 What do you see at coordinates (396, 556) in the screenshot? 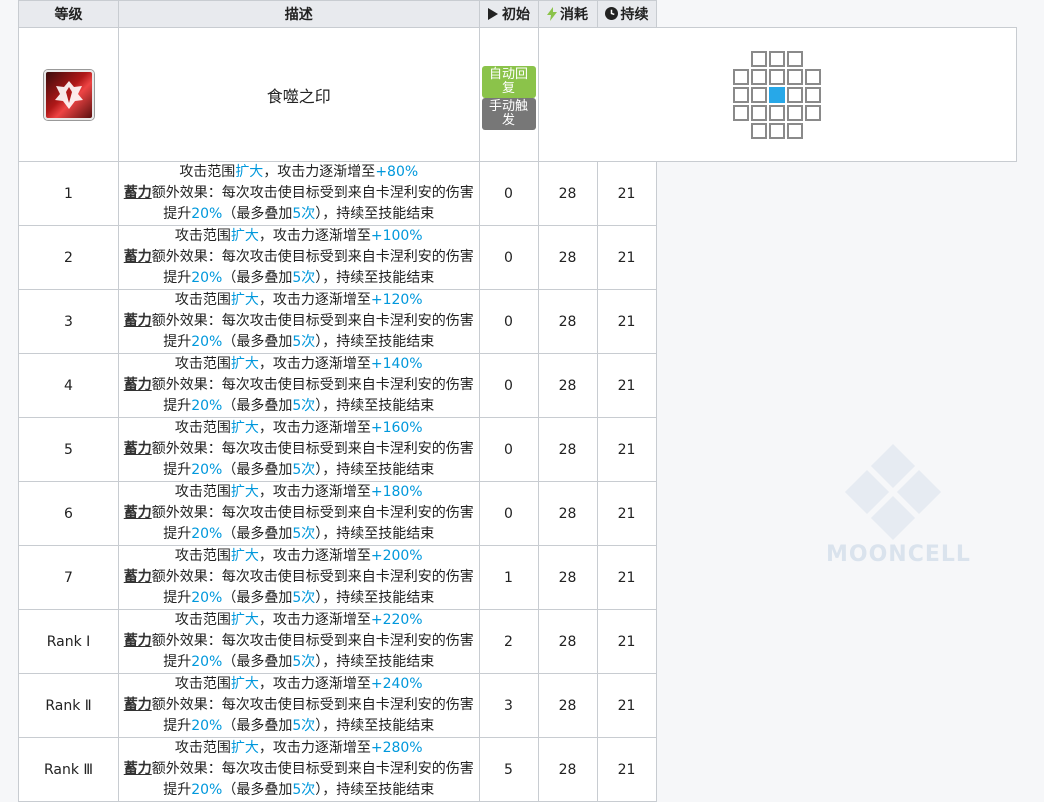
I see `atk-value: +200%` at bounding box center [396, 556].